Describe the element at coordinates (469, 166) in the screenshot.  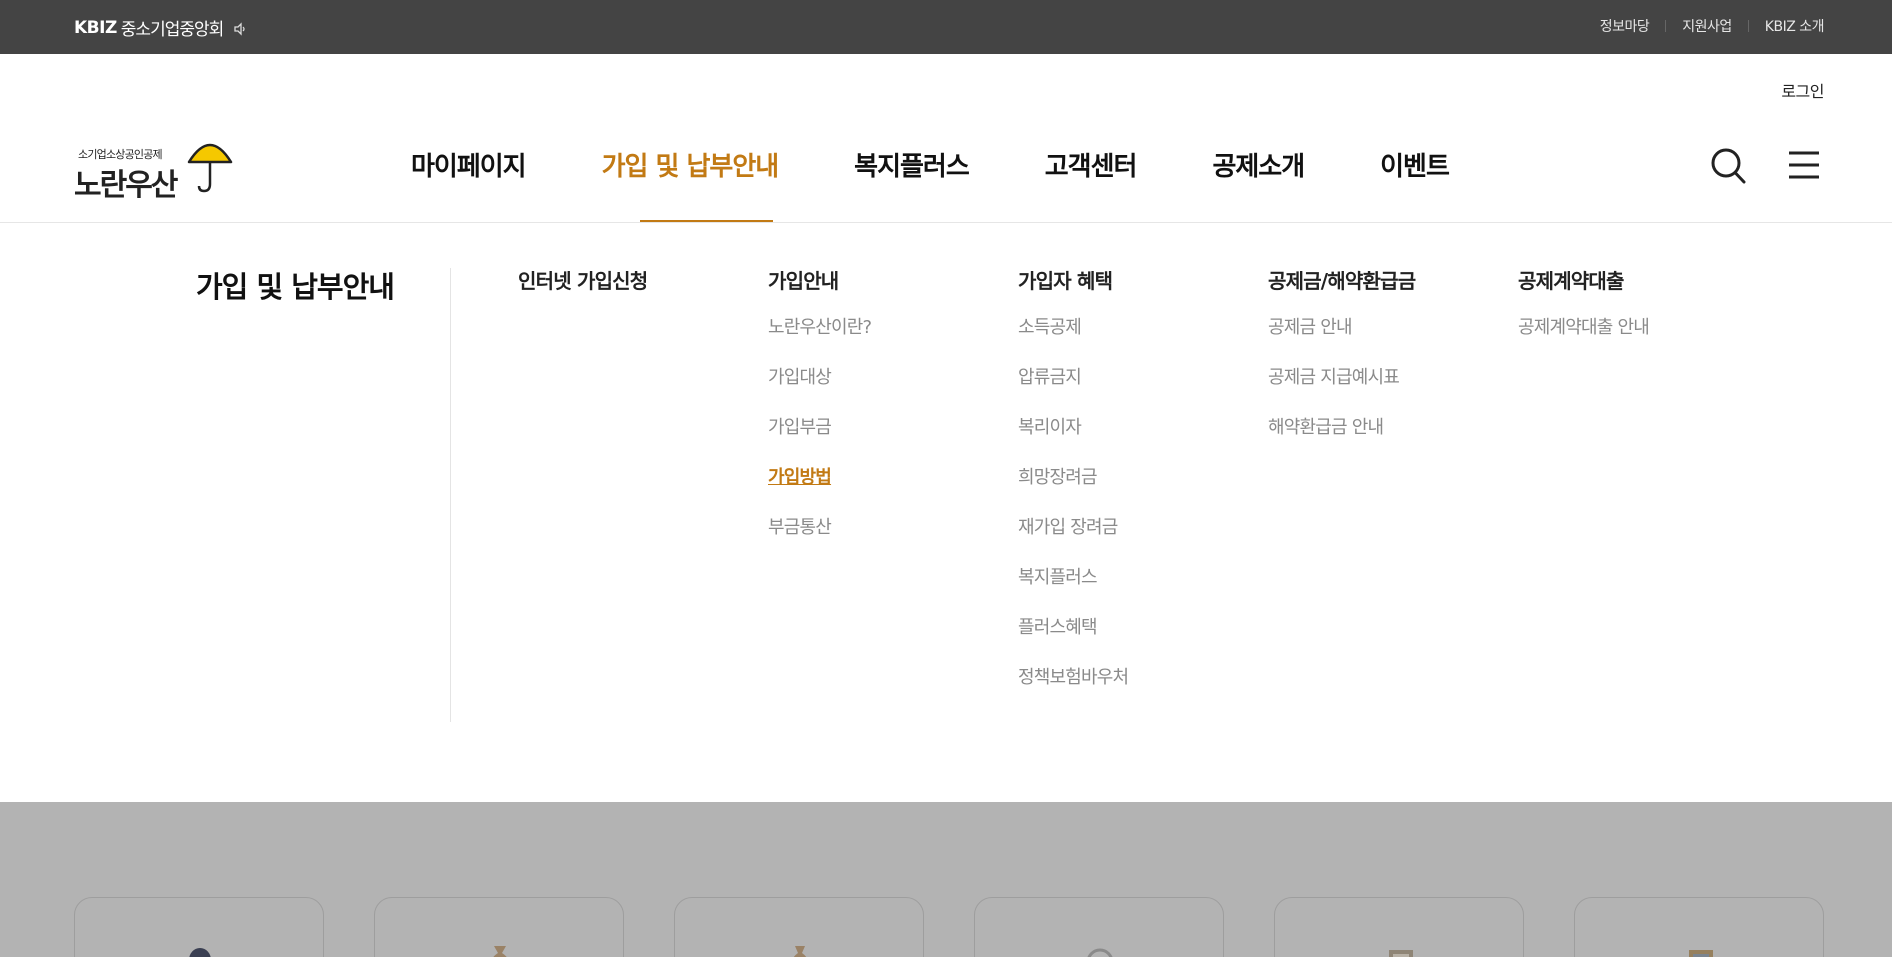
I see `gnb-mypage: 마이페이지` at that location.